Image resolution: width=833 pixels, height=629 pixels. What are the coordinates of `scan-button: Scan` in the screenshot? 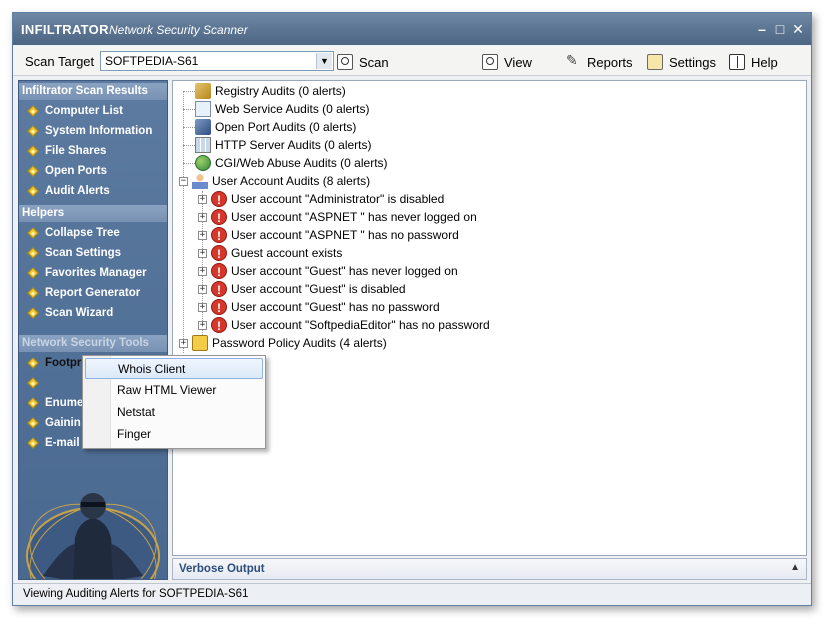 It's located at (363, 62).